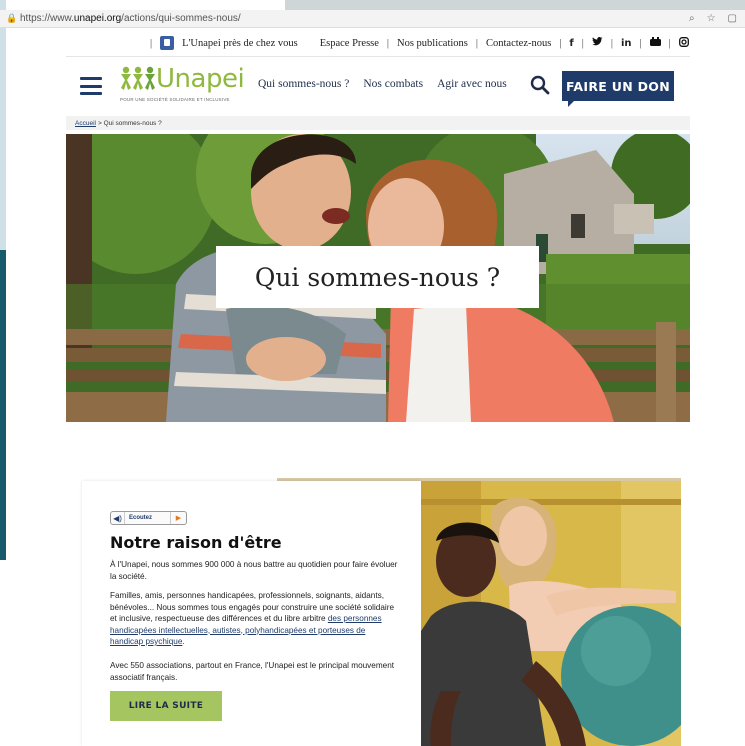 The image size is (745, 746). What do you see at coordinates (12, 18) in the screenshot?
I see `lock-icon: 🔒` at bounding box center [12, 18].